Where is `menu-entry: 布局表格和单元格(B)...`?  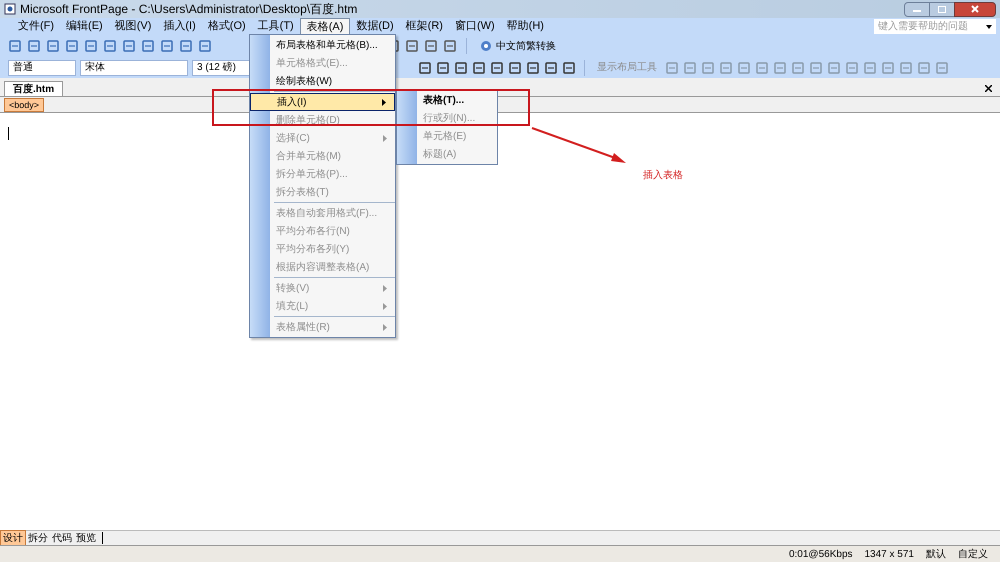 menu-entry: 布局表格和单元格(B)... is located at coordinates (322, 45).